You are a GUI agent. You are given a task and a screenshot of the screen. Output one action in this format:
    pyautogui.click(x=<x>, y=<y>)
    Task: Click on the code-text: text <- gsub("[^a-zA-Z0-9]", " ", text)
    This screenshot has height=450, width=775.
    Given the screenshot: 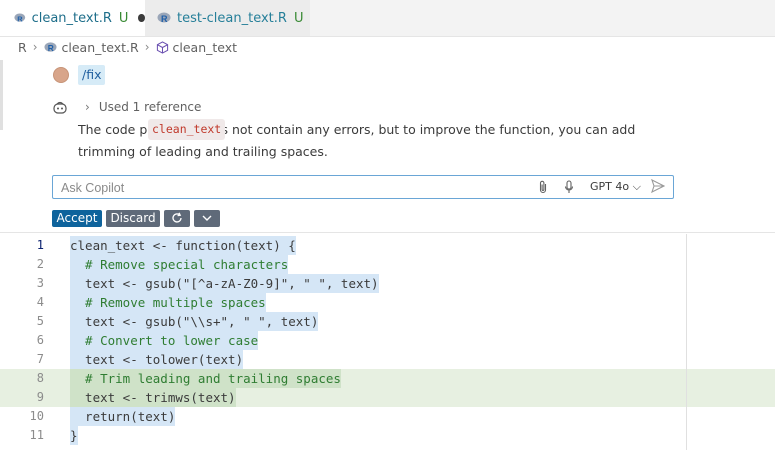 What is the action you would take?
    pyautogui.click(x=224, y=283)
    